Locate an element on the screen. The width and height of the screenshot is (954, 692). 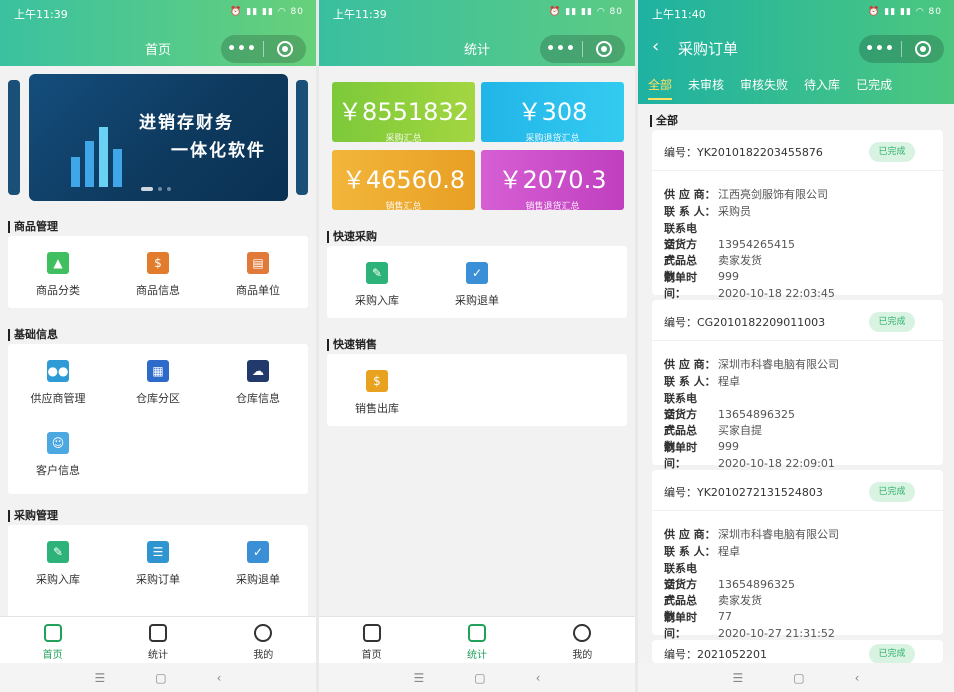
supplier-row: 供 应 商： 深圳市科睿电脑有限公司 is located at coordinates (751, 364).